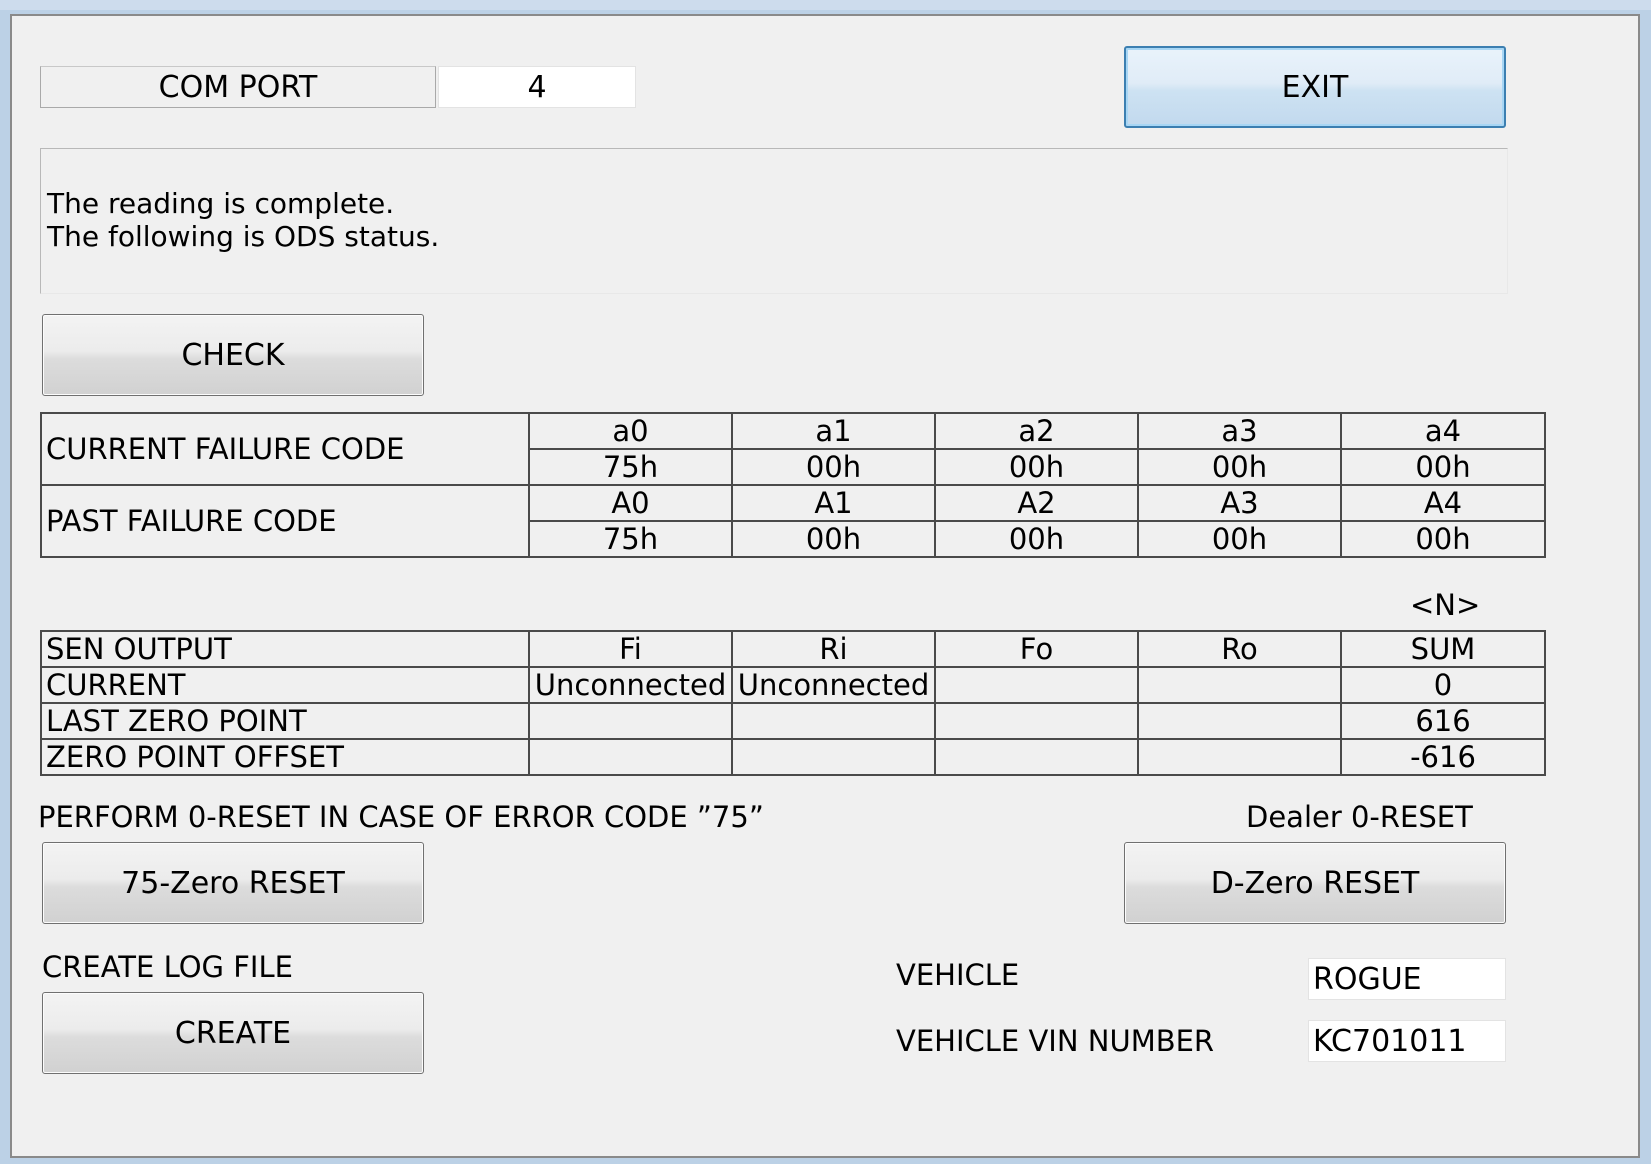  Describe the element at coordinates (285, 521) in the screenshot. I see `past-failure-code-label: PAST FAILURE CODE` at that location.